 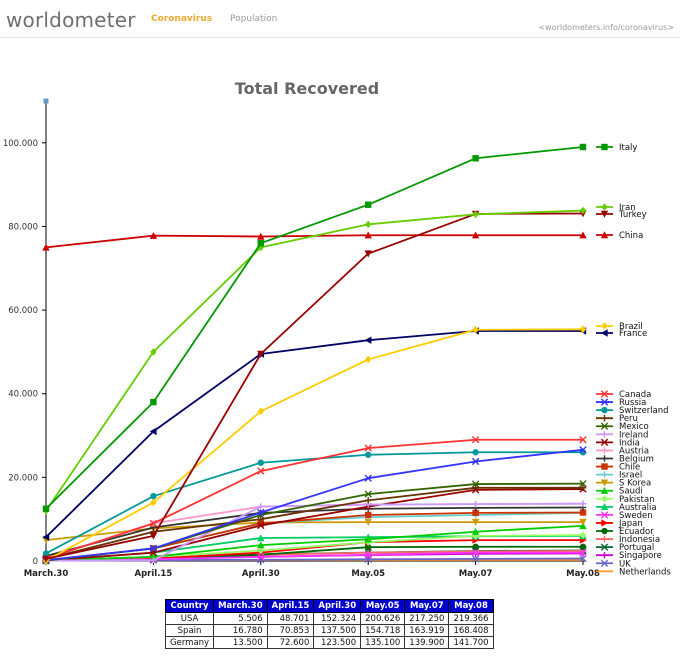 I want to click on x-tick-label: April.15, so click(x=154, y=574).